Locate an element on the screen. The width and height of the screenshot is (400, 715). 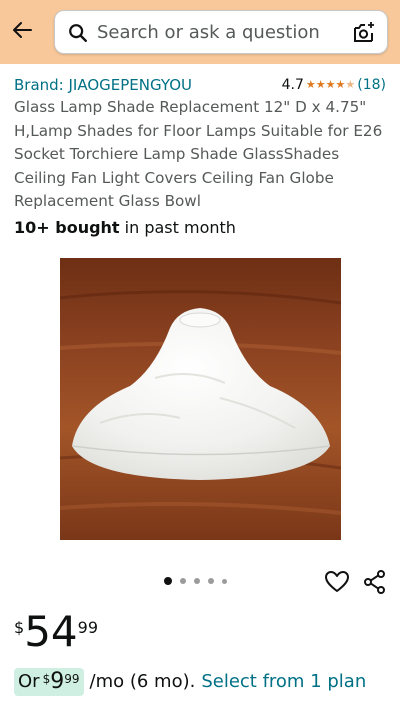
image-carousel-dots is located at coordinates (195, 581).